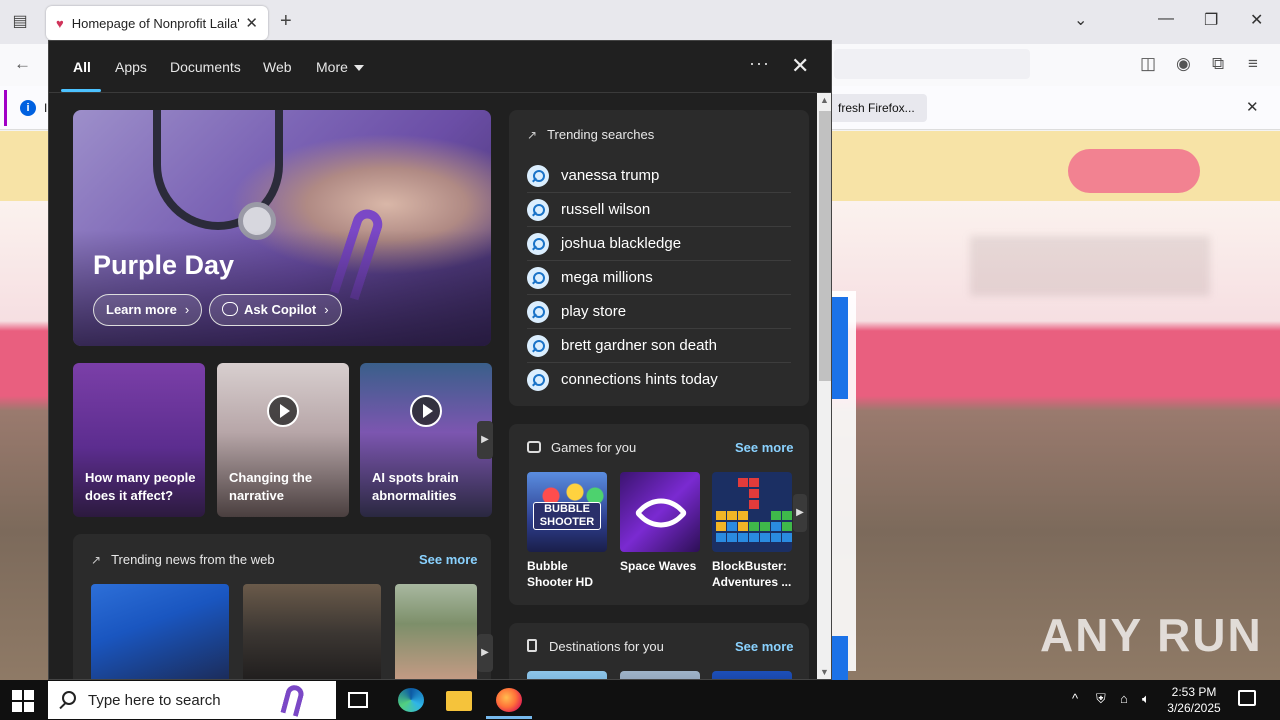 This screenshot has height=720, width=1280. I want to click on game-name: Space Waves, so click(662, 566).